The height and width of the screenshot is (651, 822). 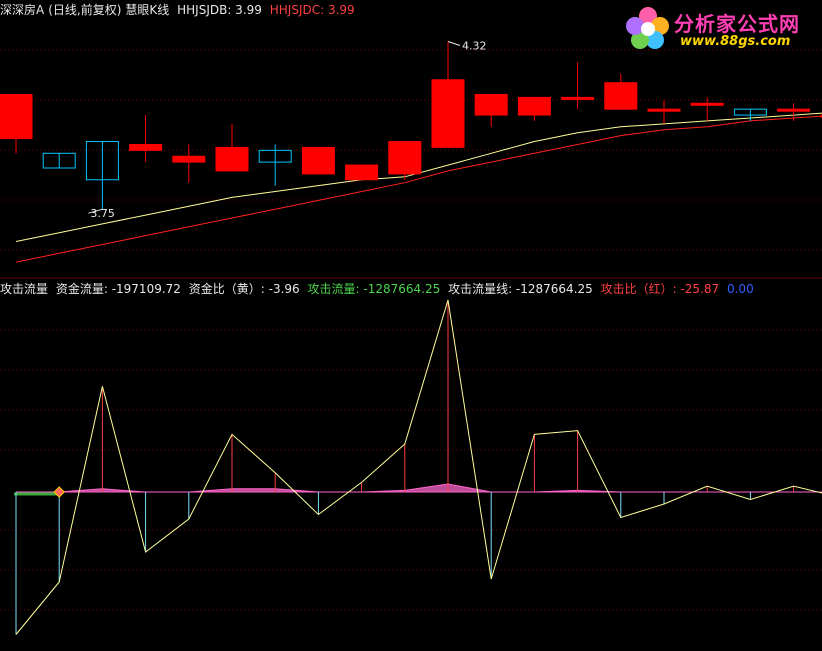 What do you see at coordinates (737, 24) in the screenshot?
I see `logo-name: 分析家公式网` at bounding box center [737, 24].